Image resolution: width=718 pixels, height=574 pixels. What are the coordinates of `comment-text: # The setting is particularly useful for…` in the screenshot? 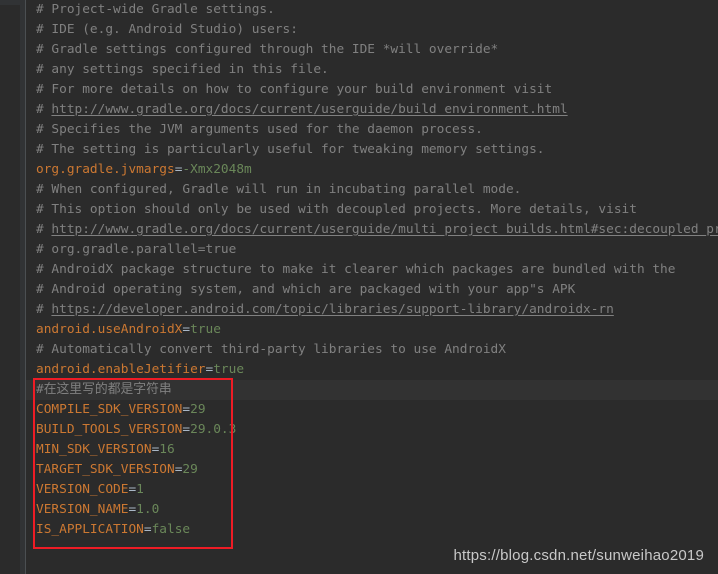 It's located at (290, 149).